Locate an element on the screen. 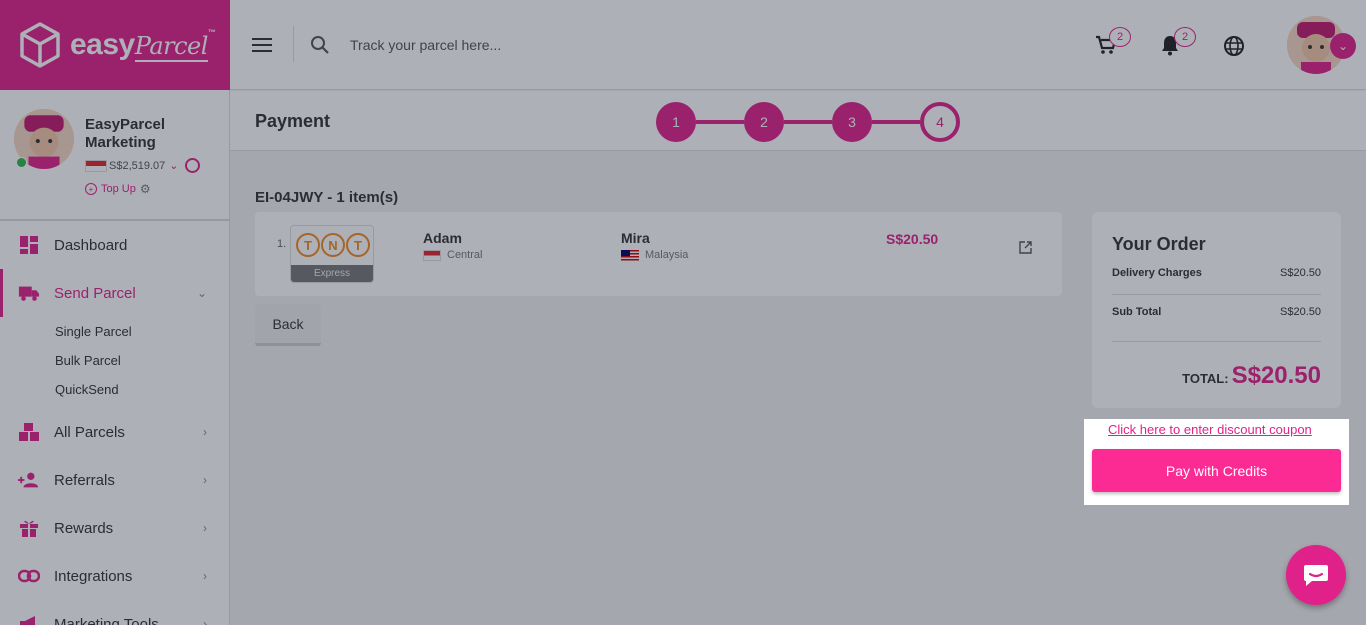 This screenshot has width=1366, height=625. sidebar-item-dashboard: Dashboard is located at coordinates (114, 245).